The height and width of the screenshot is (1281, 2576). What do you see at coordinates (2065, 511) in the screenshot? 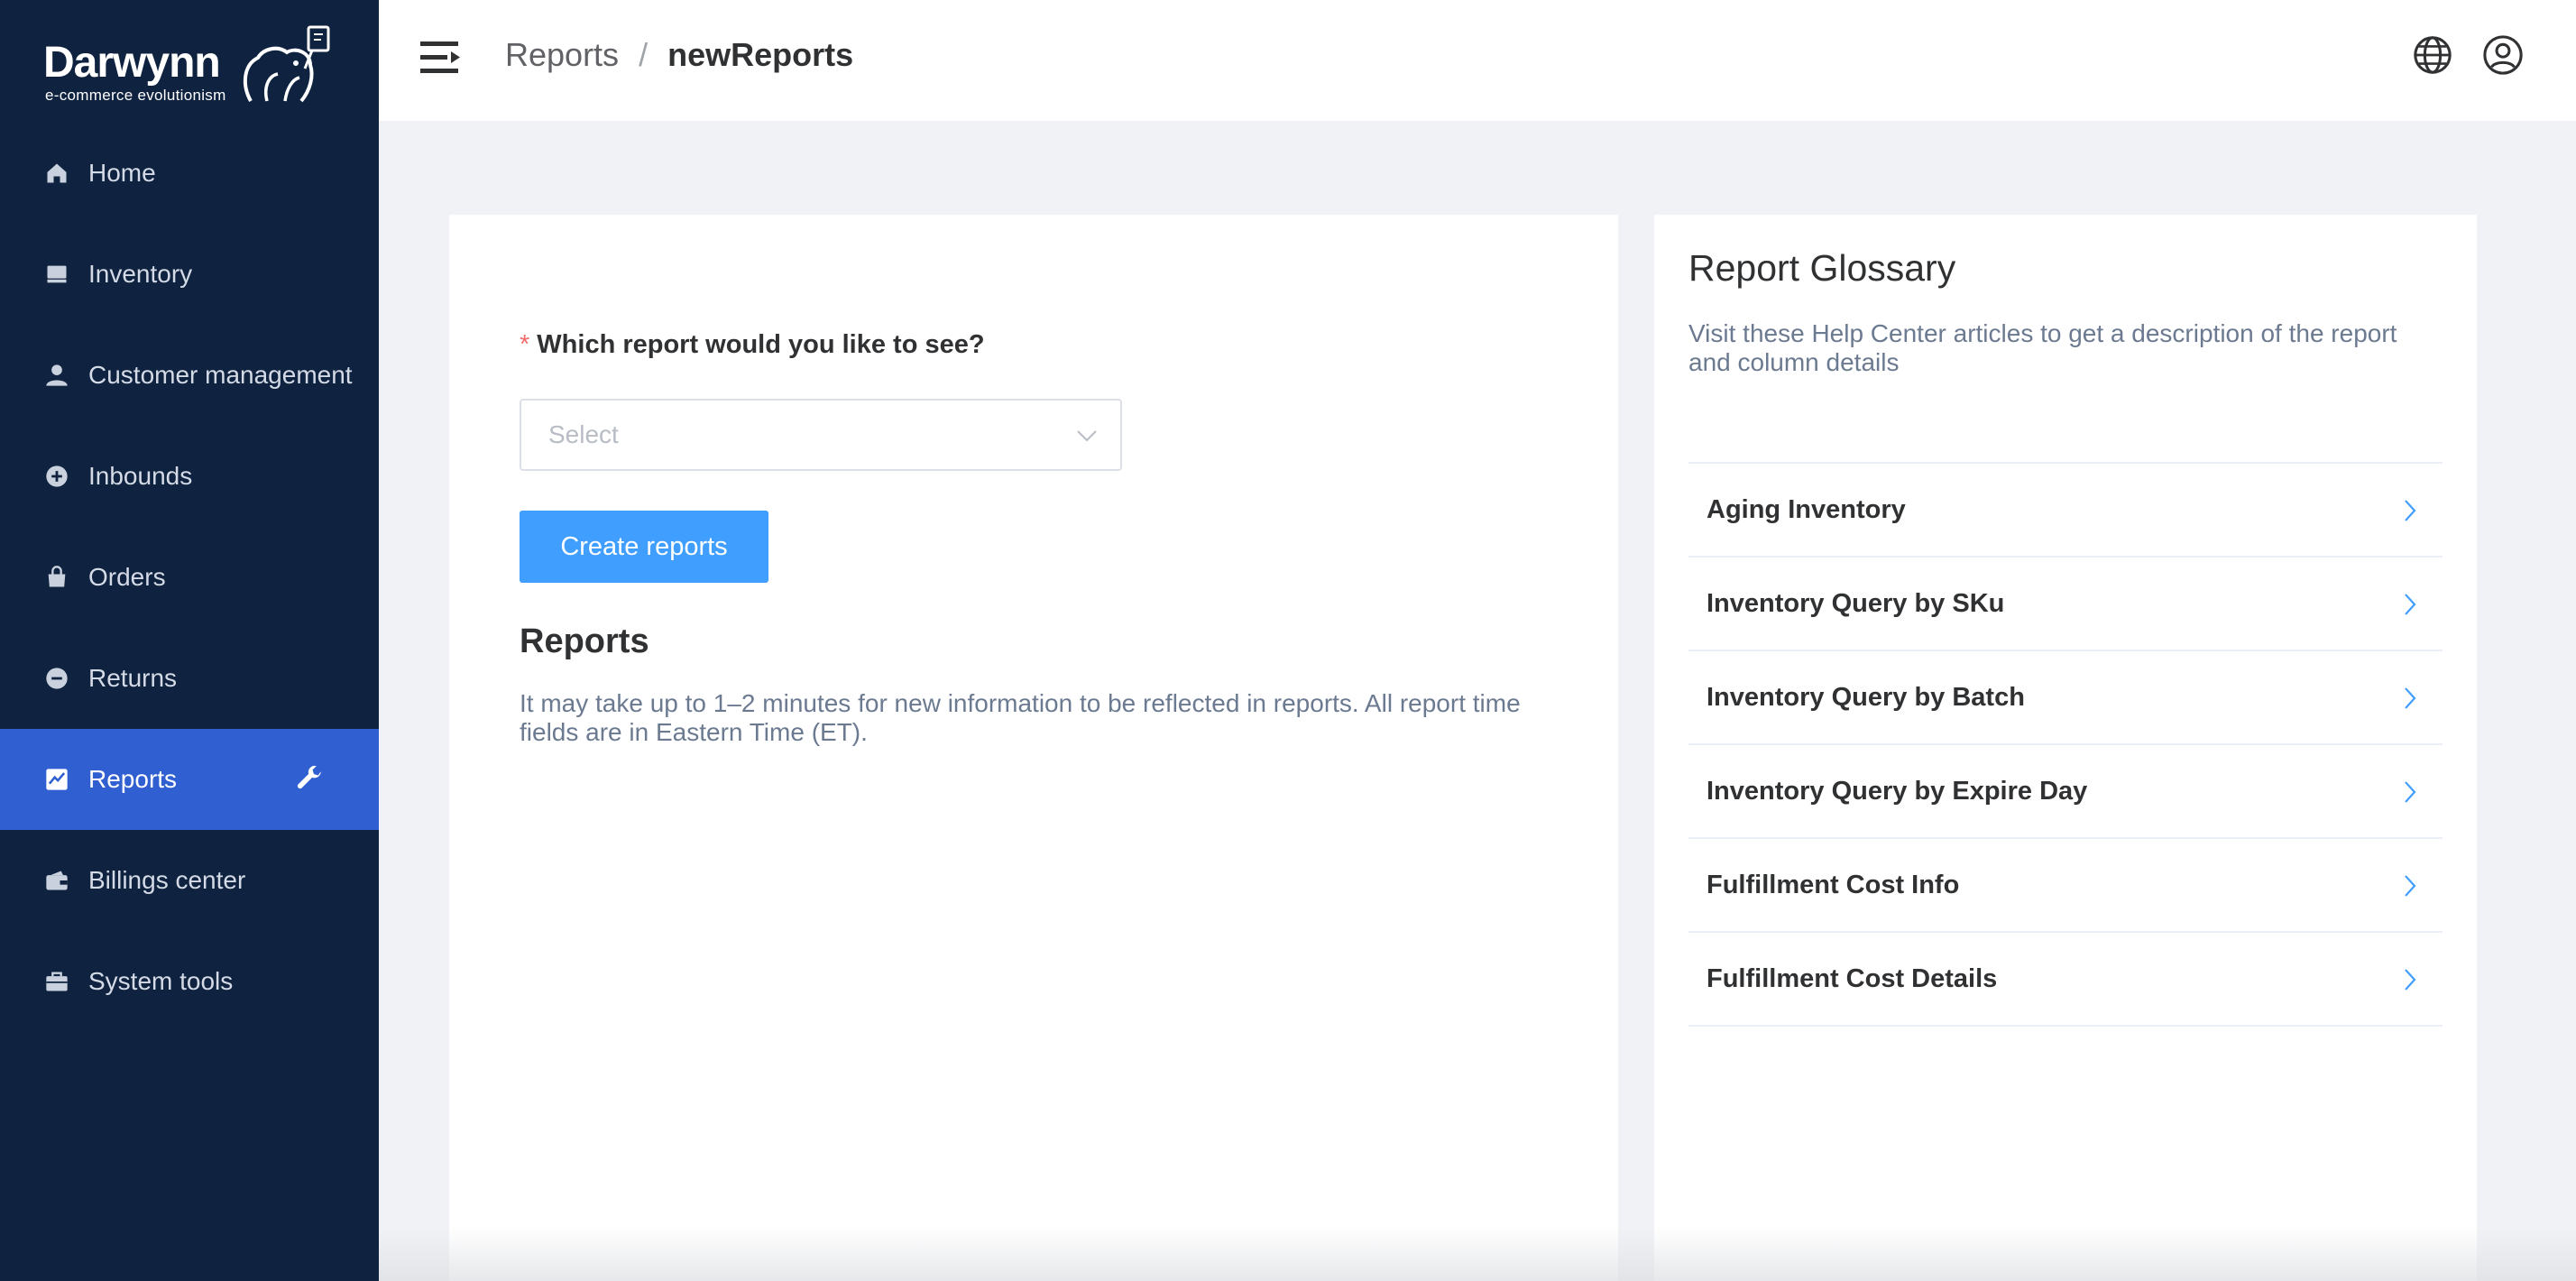
I see `glossary-item-aging-inventory: Aging Inventory` at bounding box center [2065, 511].